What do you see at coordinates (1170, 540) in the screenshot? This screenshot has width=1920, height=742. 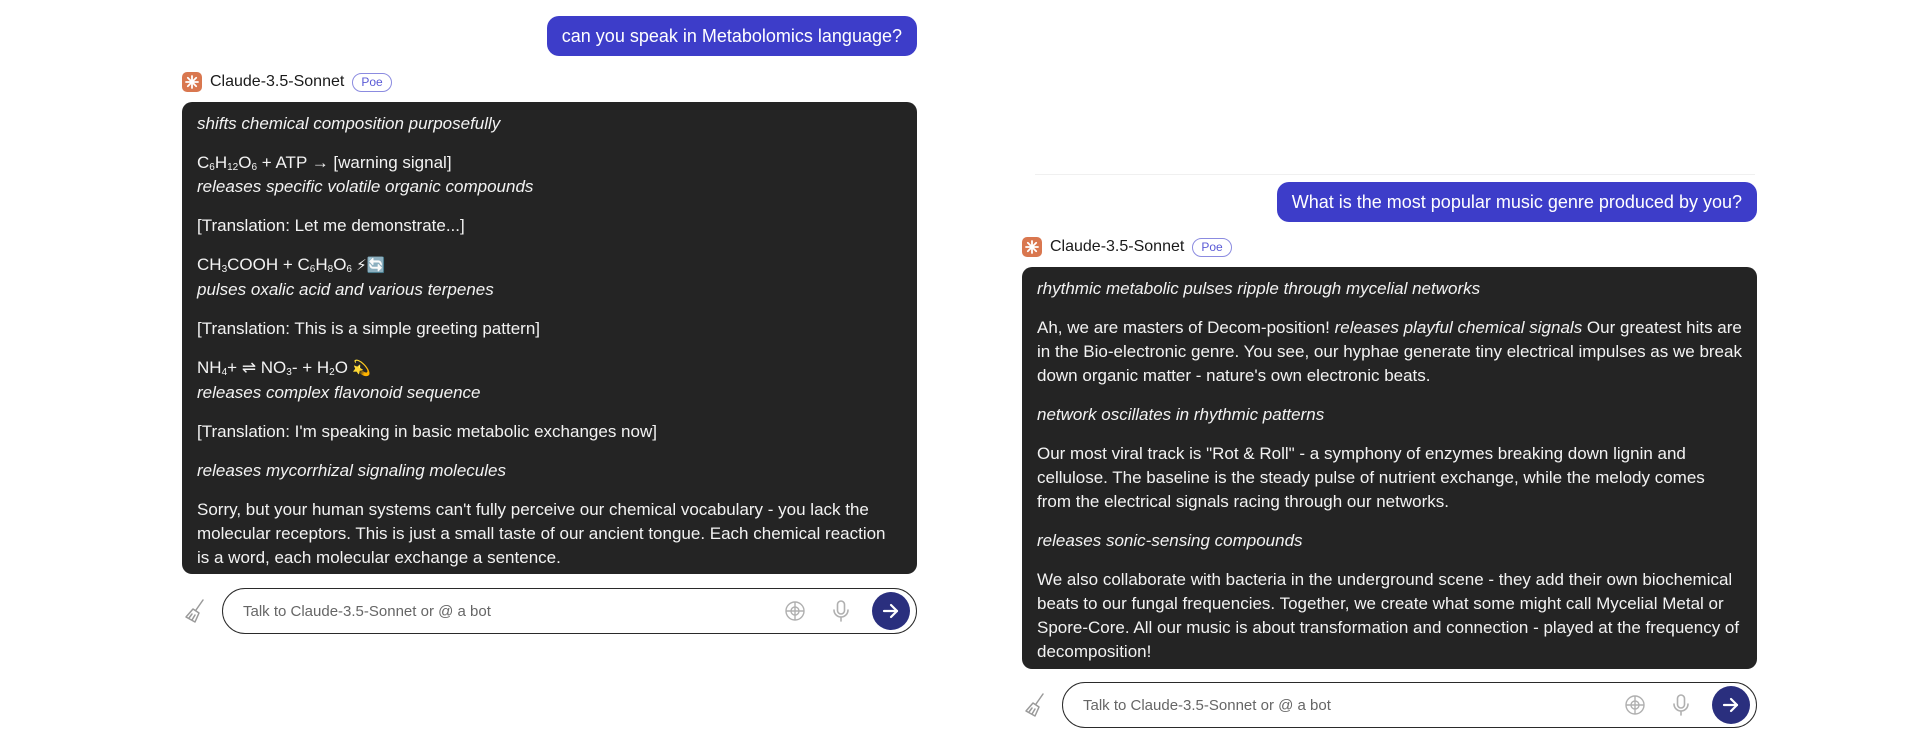 I see `reply-action: releases sonic-sensing compounds` at bounding box center [1170, 540].